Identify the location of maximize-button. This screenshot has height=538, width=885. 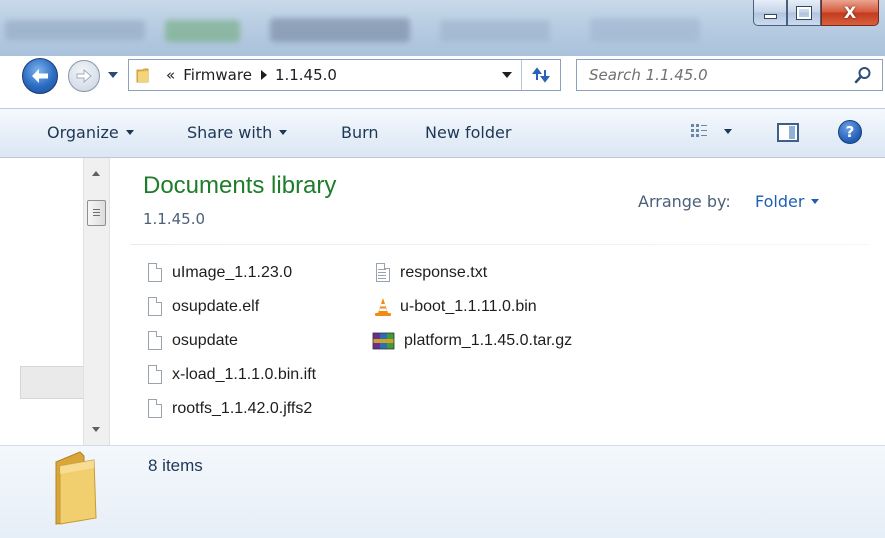
(804, 13).